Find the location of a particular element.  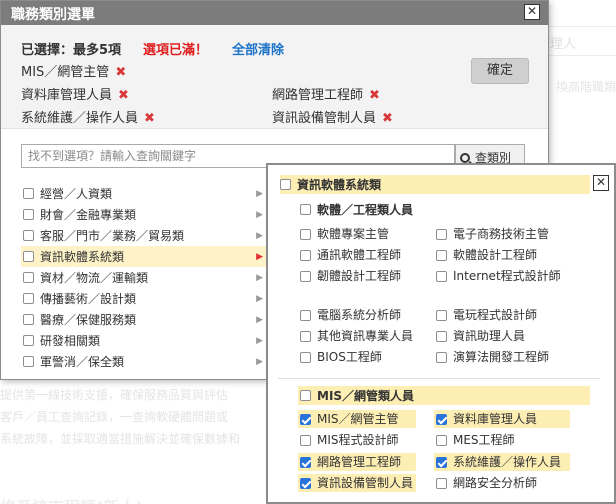

subcategory-item: 資訊設備管制人員 is located at coordinates (357, 483).